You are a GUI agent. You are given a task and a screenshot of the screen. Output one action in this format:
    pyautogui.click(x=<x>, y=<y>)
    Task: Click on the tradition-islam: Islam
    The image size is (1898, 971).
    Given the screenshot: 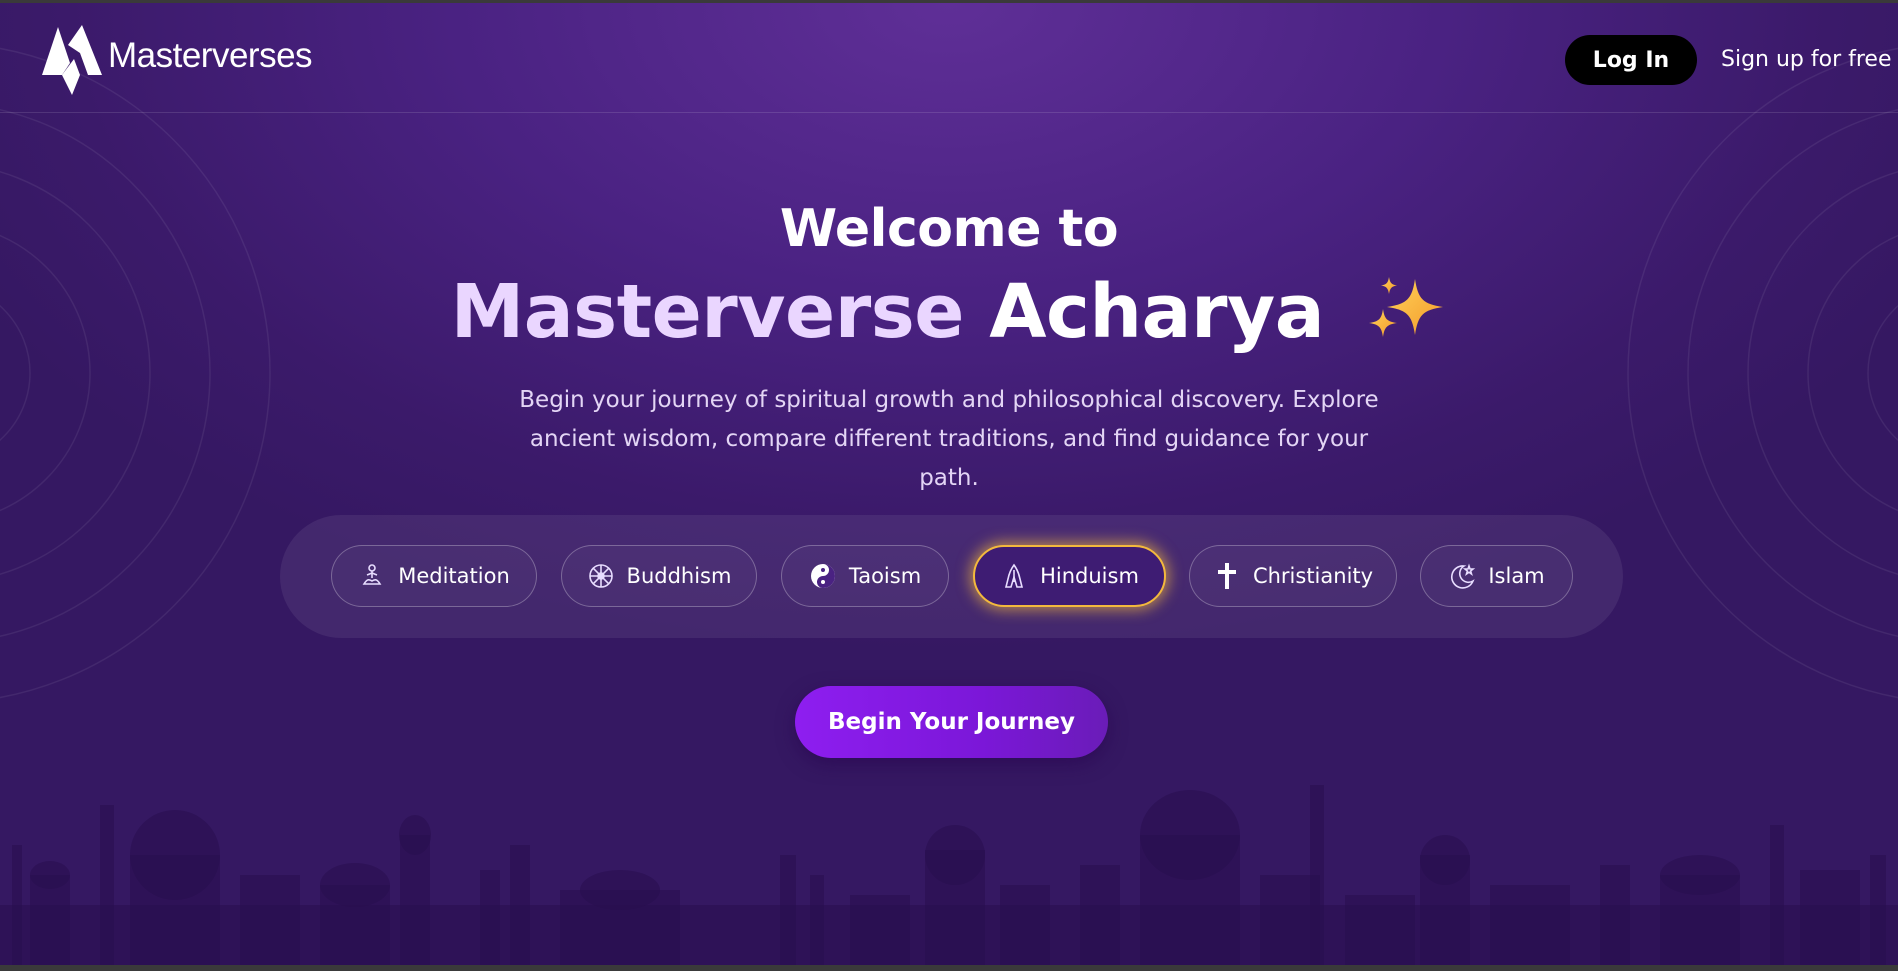 What is the action you would take?
    pyautogui.click(x=1496, y=576)
    